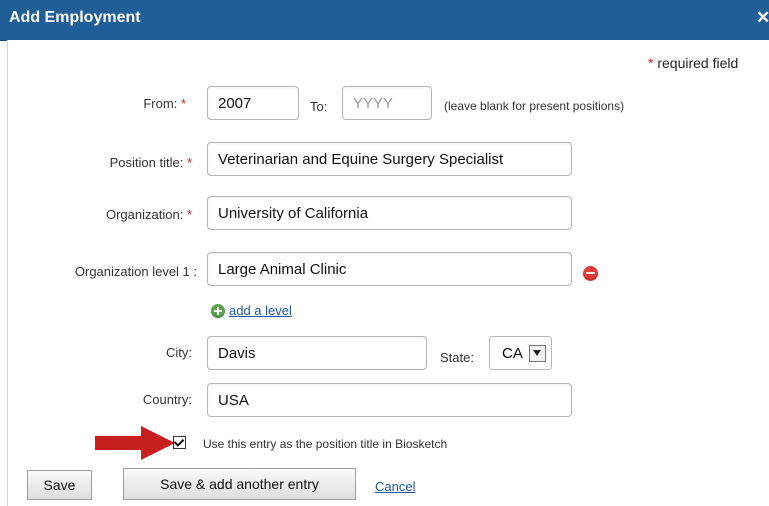 The width and height of the screenshot is (769, 506). I want to click on city-input, so click(317, 353).